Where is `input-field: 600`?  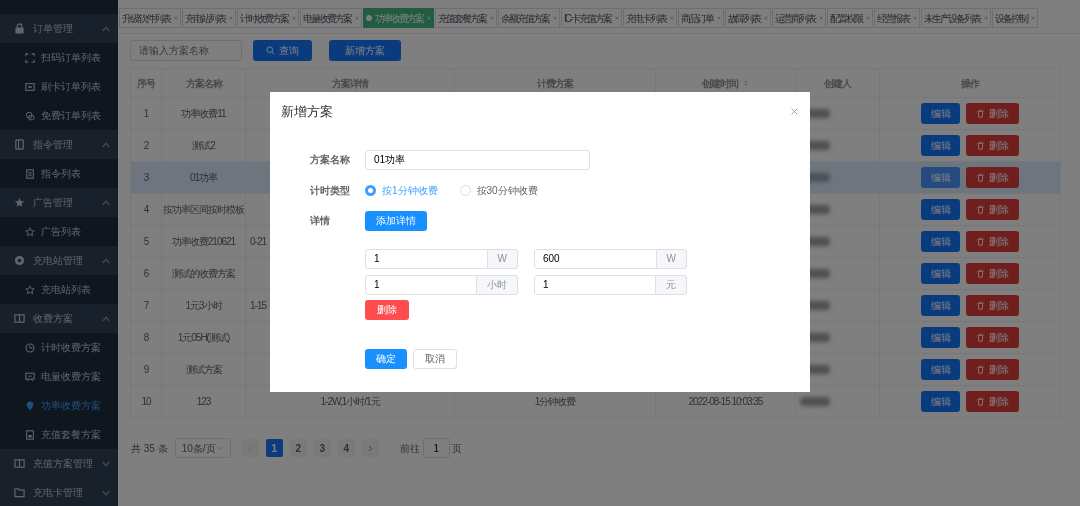
input-field: 600 is located at coordinates (595, 258).